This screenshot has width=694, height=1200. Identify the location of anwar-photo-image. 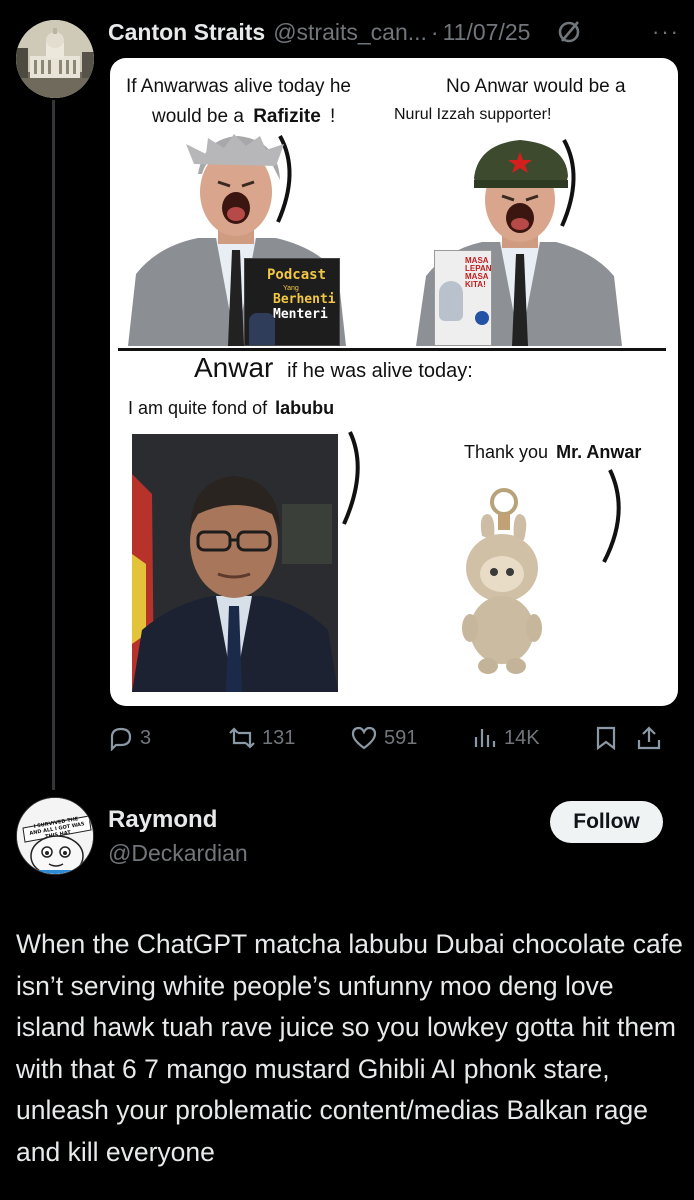
(235, 563).